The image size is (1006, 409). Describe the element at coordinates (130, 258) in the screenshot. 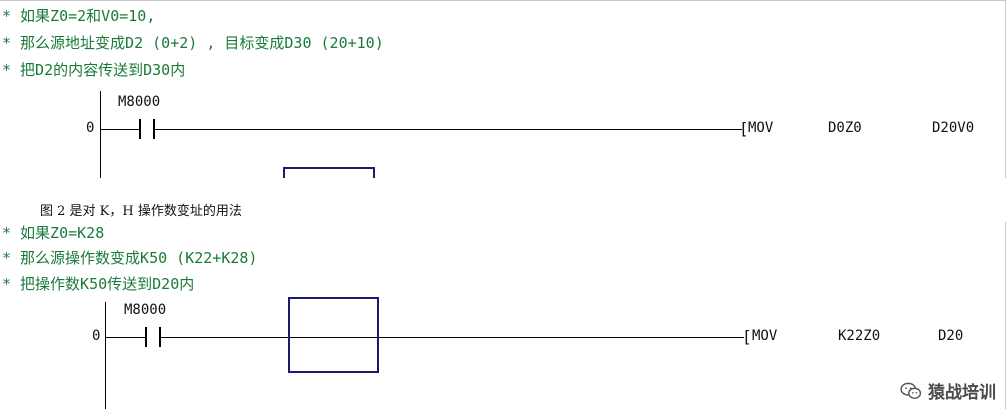

I see `comment-line: * 那么源操作数变成K50 (K22+K28)` at that location.